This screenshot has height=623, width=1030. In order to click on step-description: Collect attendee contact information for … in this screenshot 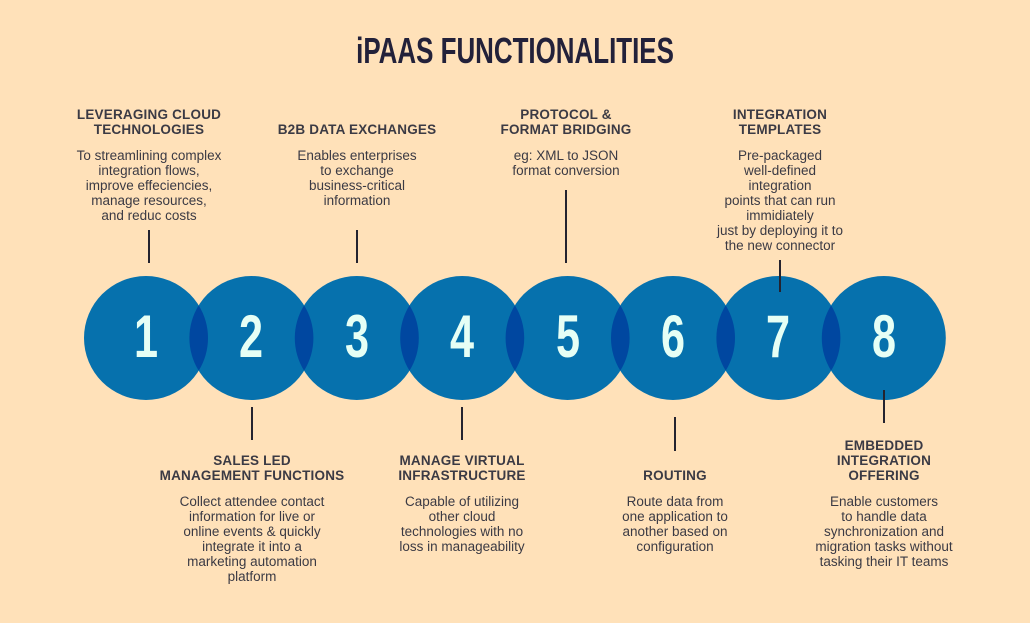, I will do `click(252, 539)`.